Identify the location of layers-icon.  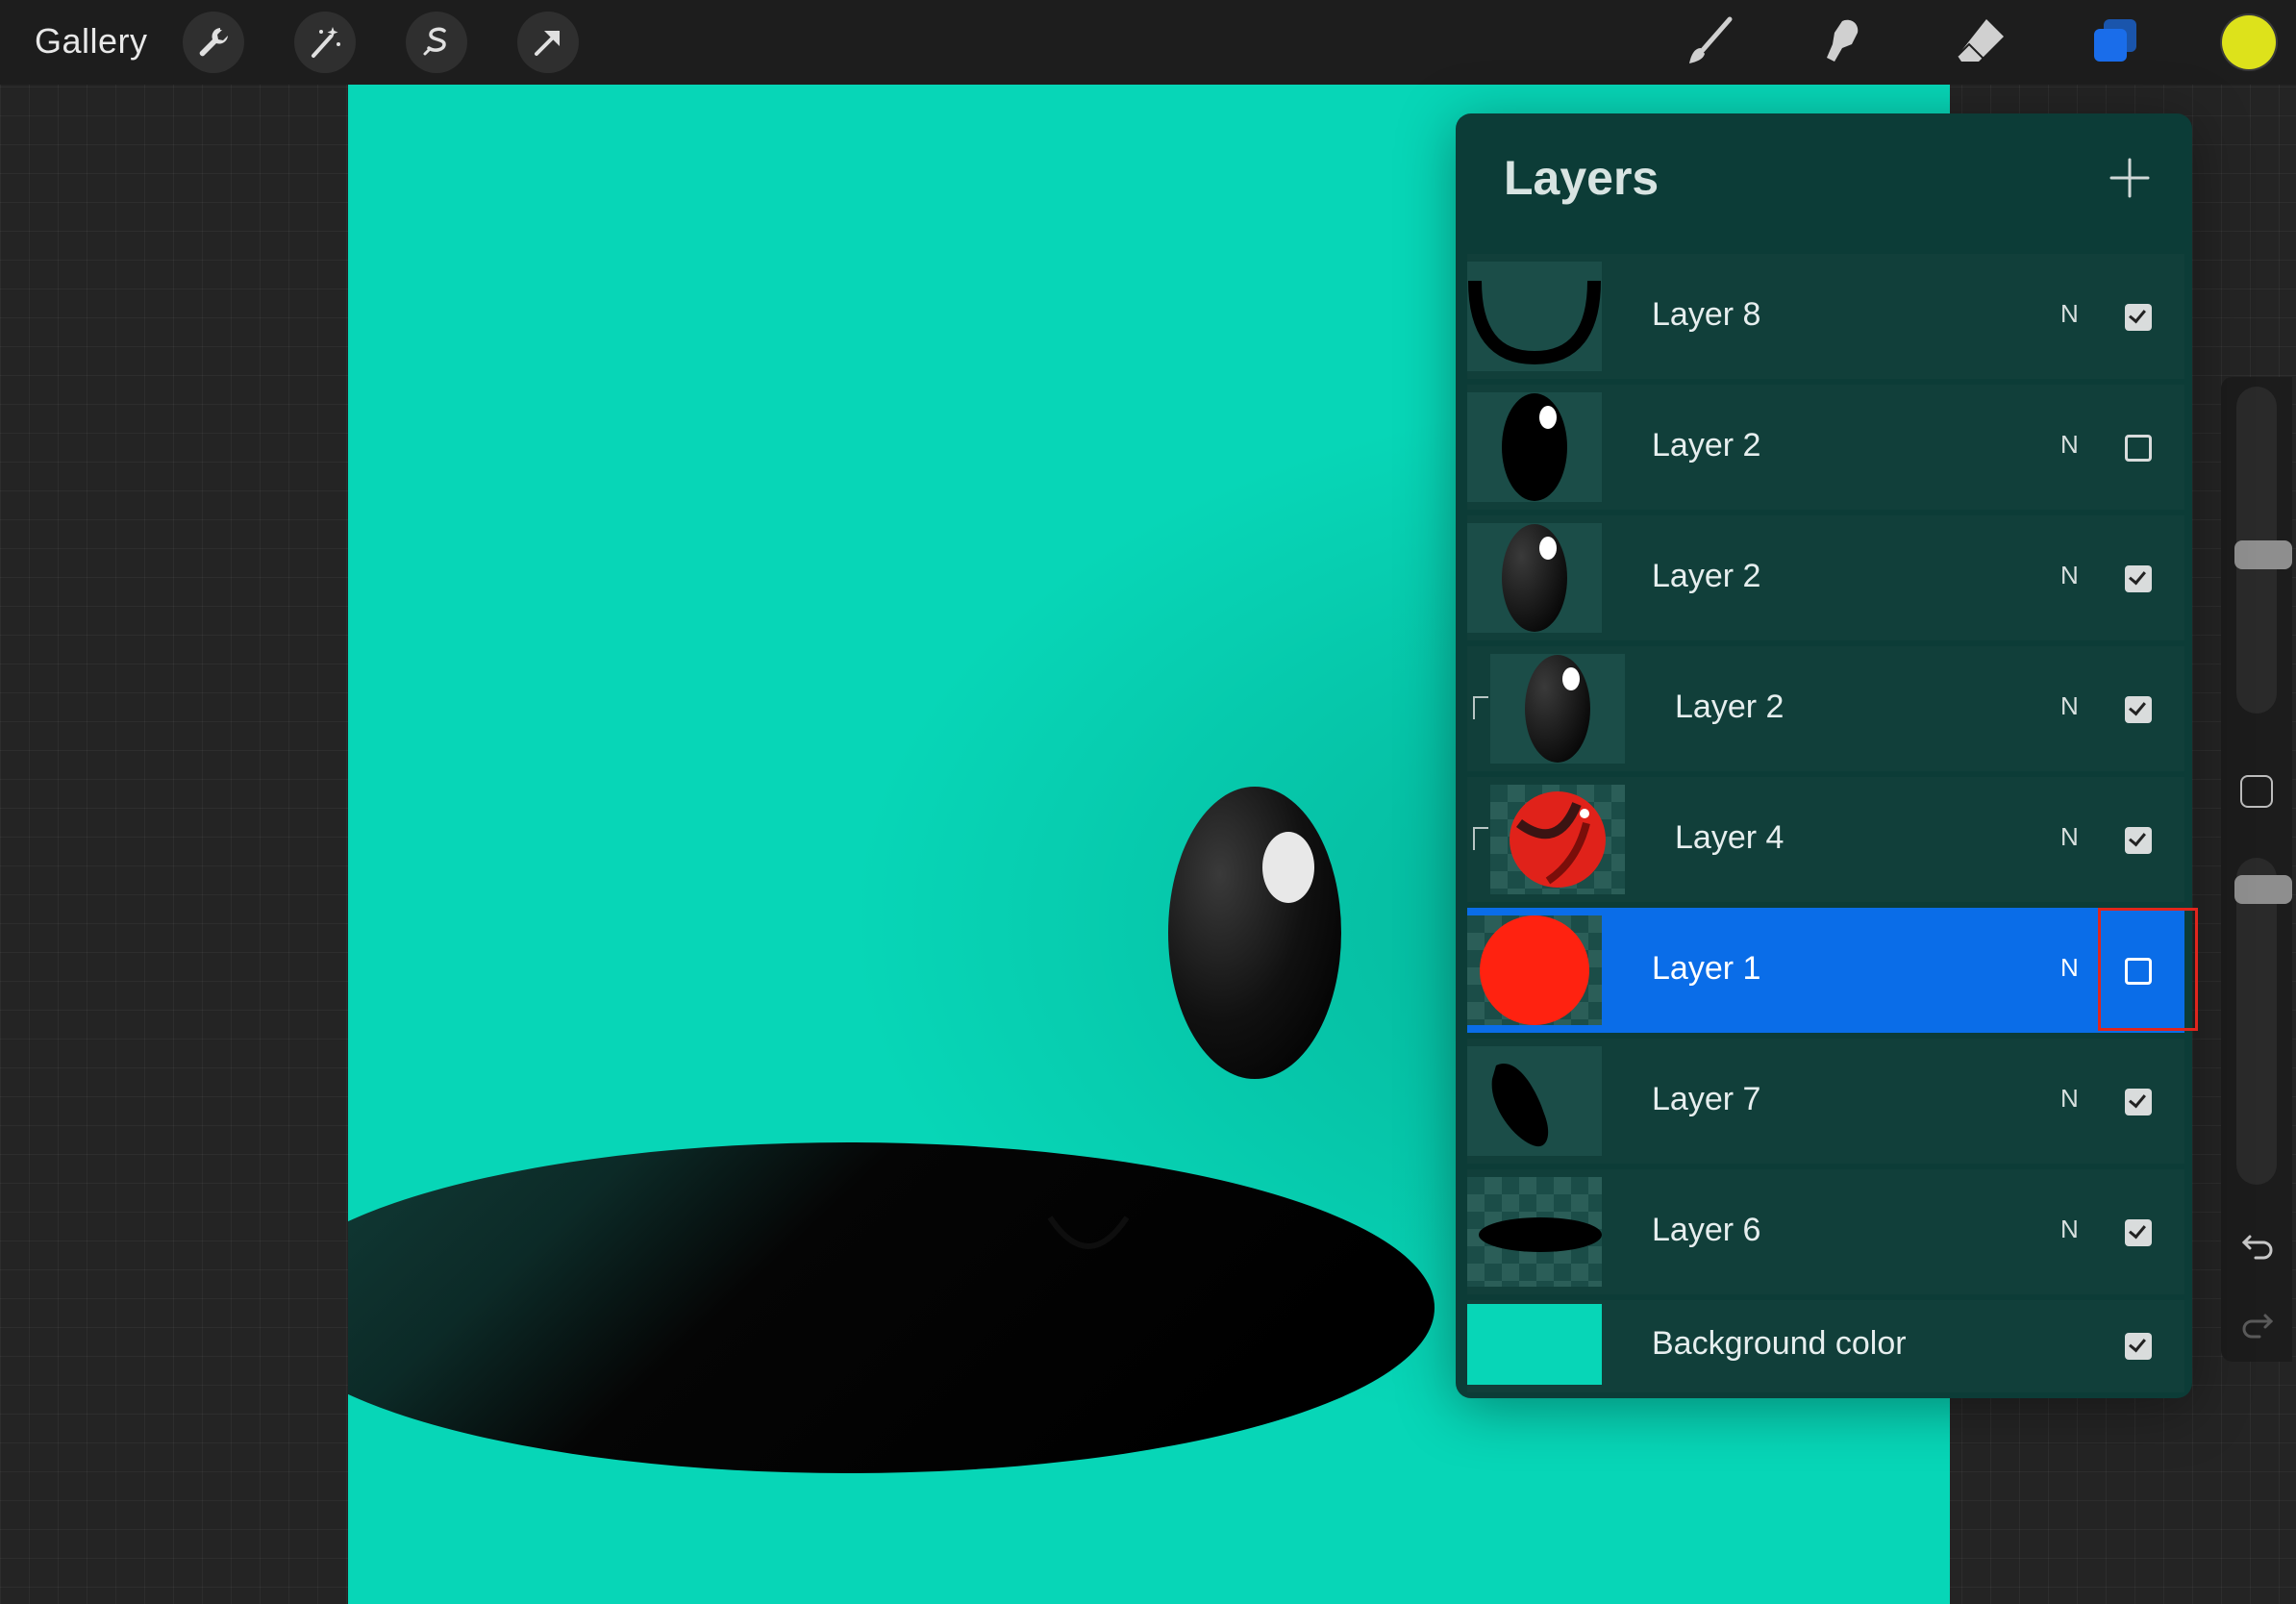
(2115, 42).